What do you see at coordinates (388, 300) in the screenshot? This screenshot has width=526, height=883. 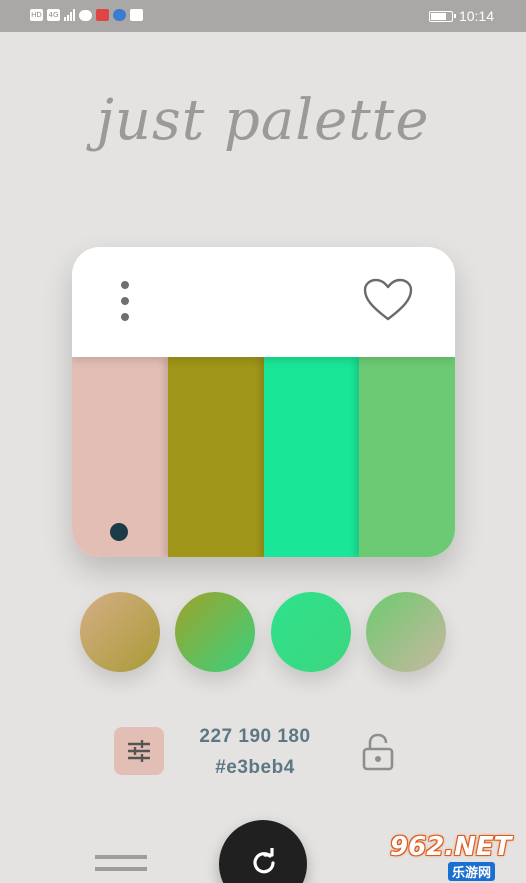 I see `favorite-heart-icon` at bounding box center [388, 300].